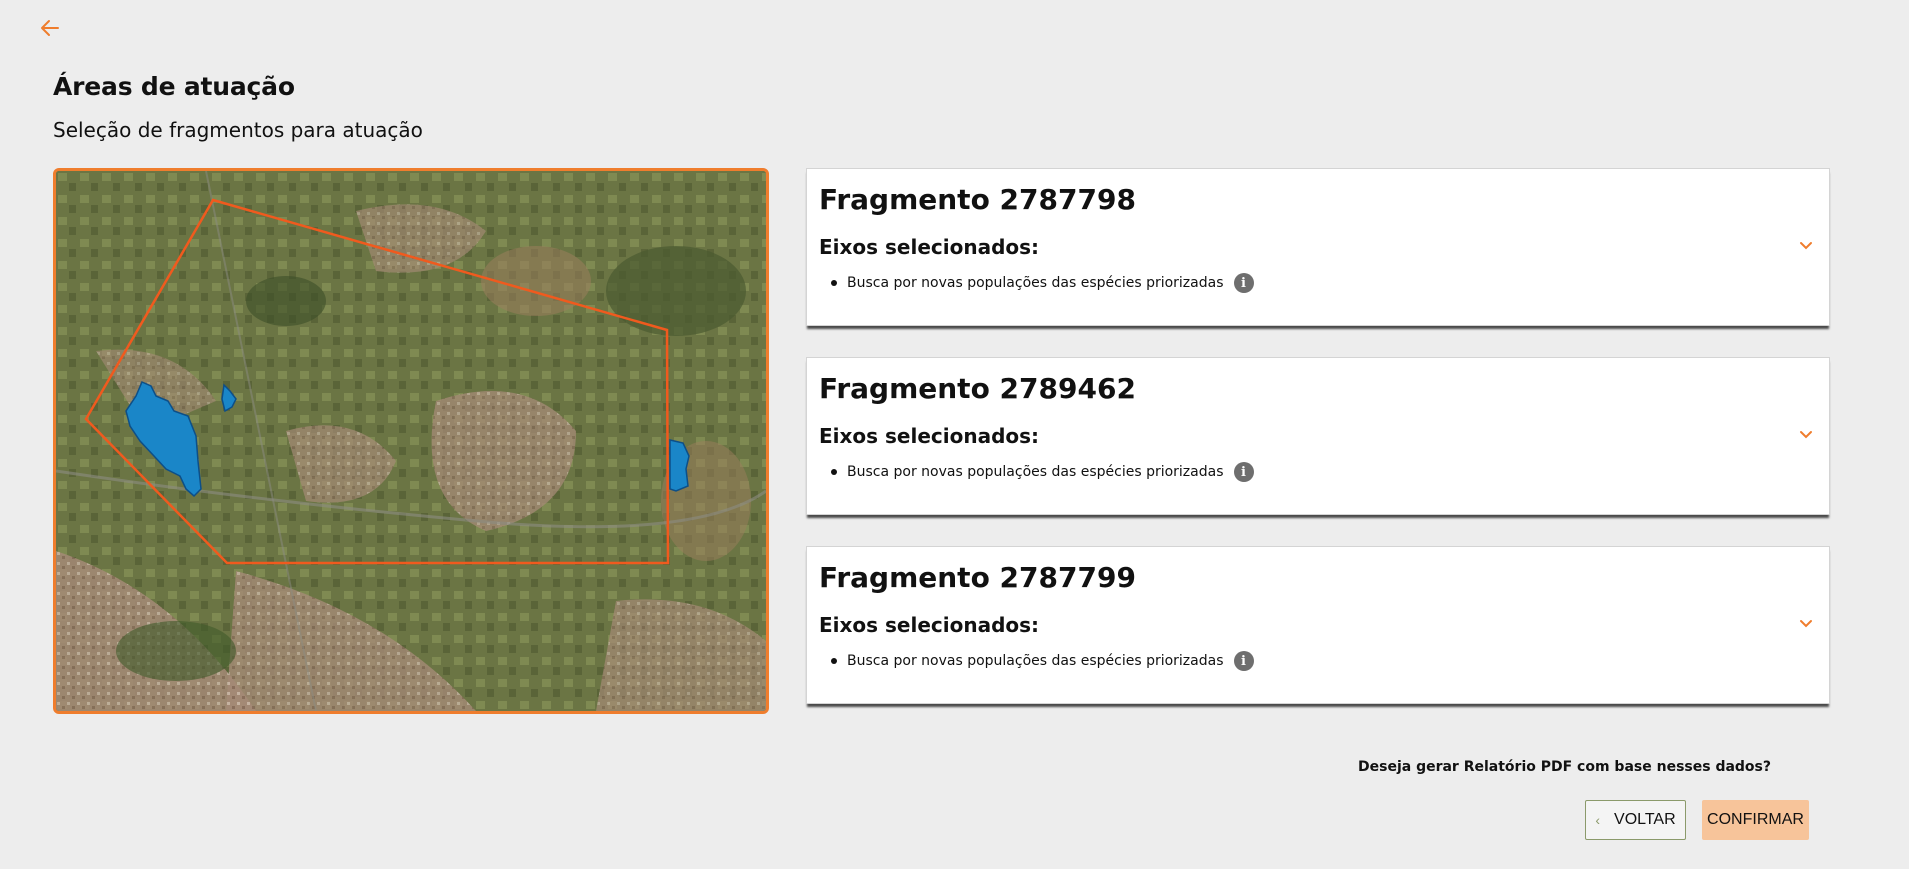 This screenshot has height=869, width=1909. What do you see at coordinates (977, 388) in the screenshot?
I see `fragment-title: Fragmento 2789462` at bounding box center [977, 388].